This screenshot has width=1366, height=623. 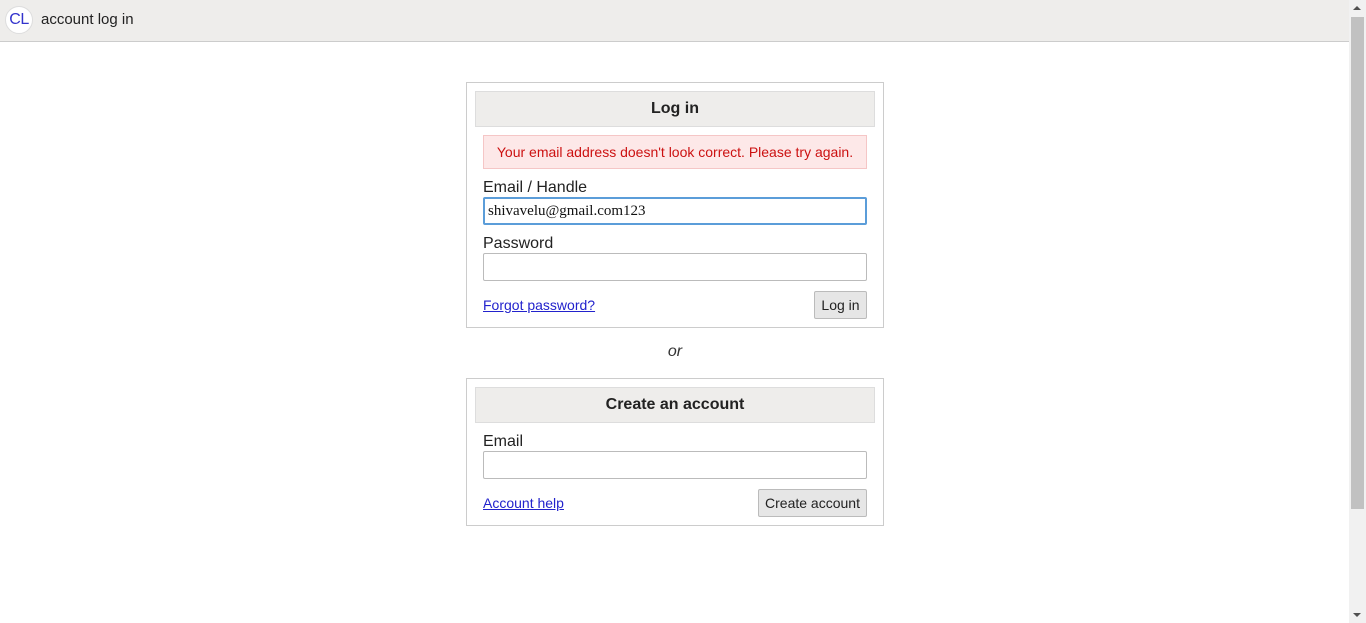 I want to click on page-title: account log in, so click(x=87, y=19).